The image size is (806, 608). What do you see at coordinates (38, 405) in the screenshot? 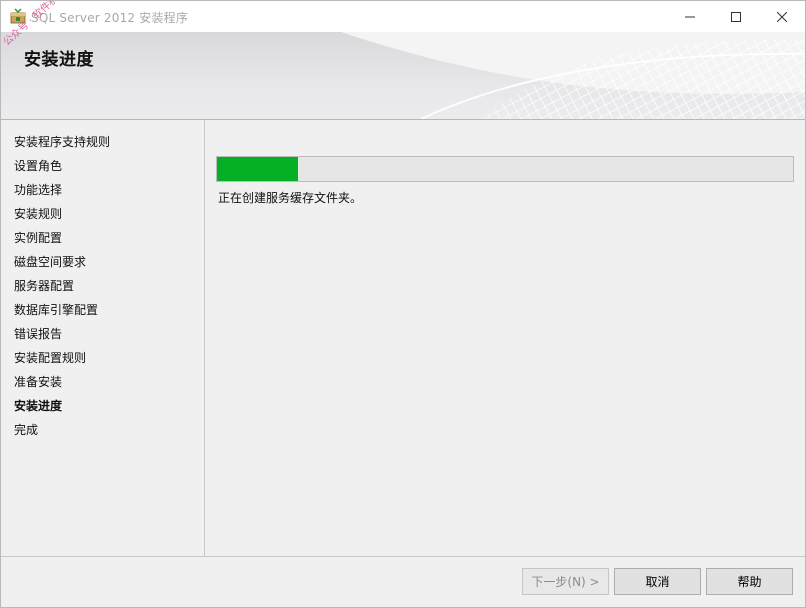
I see `nav-item-installation-progress: 安装进度` at bounding box center [38, 405].